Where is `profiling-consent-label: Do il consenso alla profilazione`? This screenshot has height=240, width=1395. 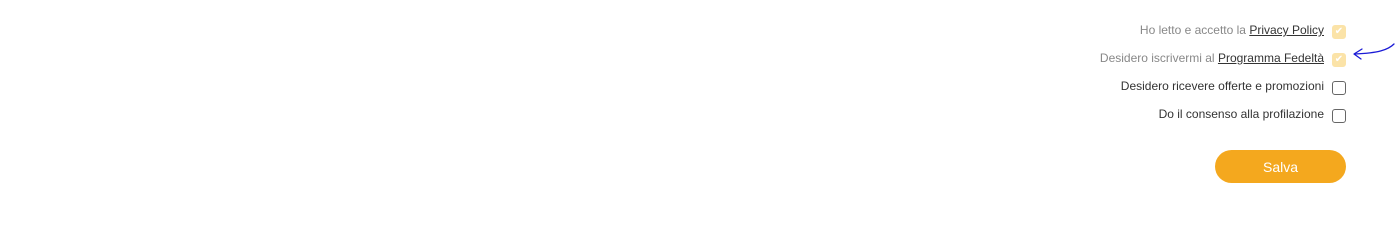
profiling-consent-label: Do il consenso alla profilazione is located at coordinates (1241, 114).